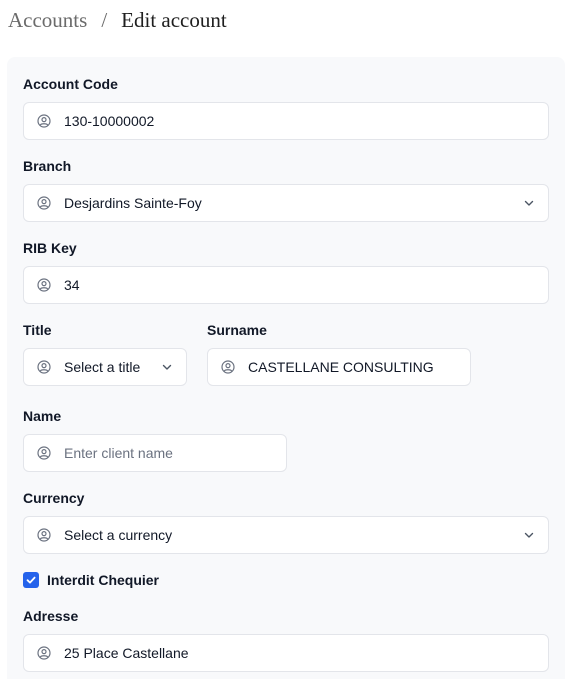 Image resolution: width=566 pixels, height=679 pixels. I want to click on page-title: Edit account, so click(174, 19).